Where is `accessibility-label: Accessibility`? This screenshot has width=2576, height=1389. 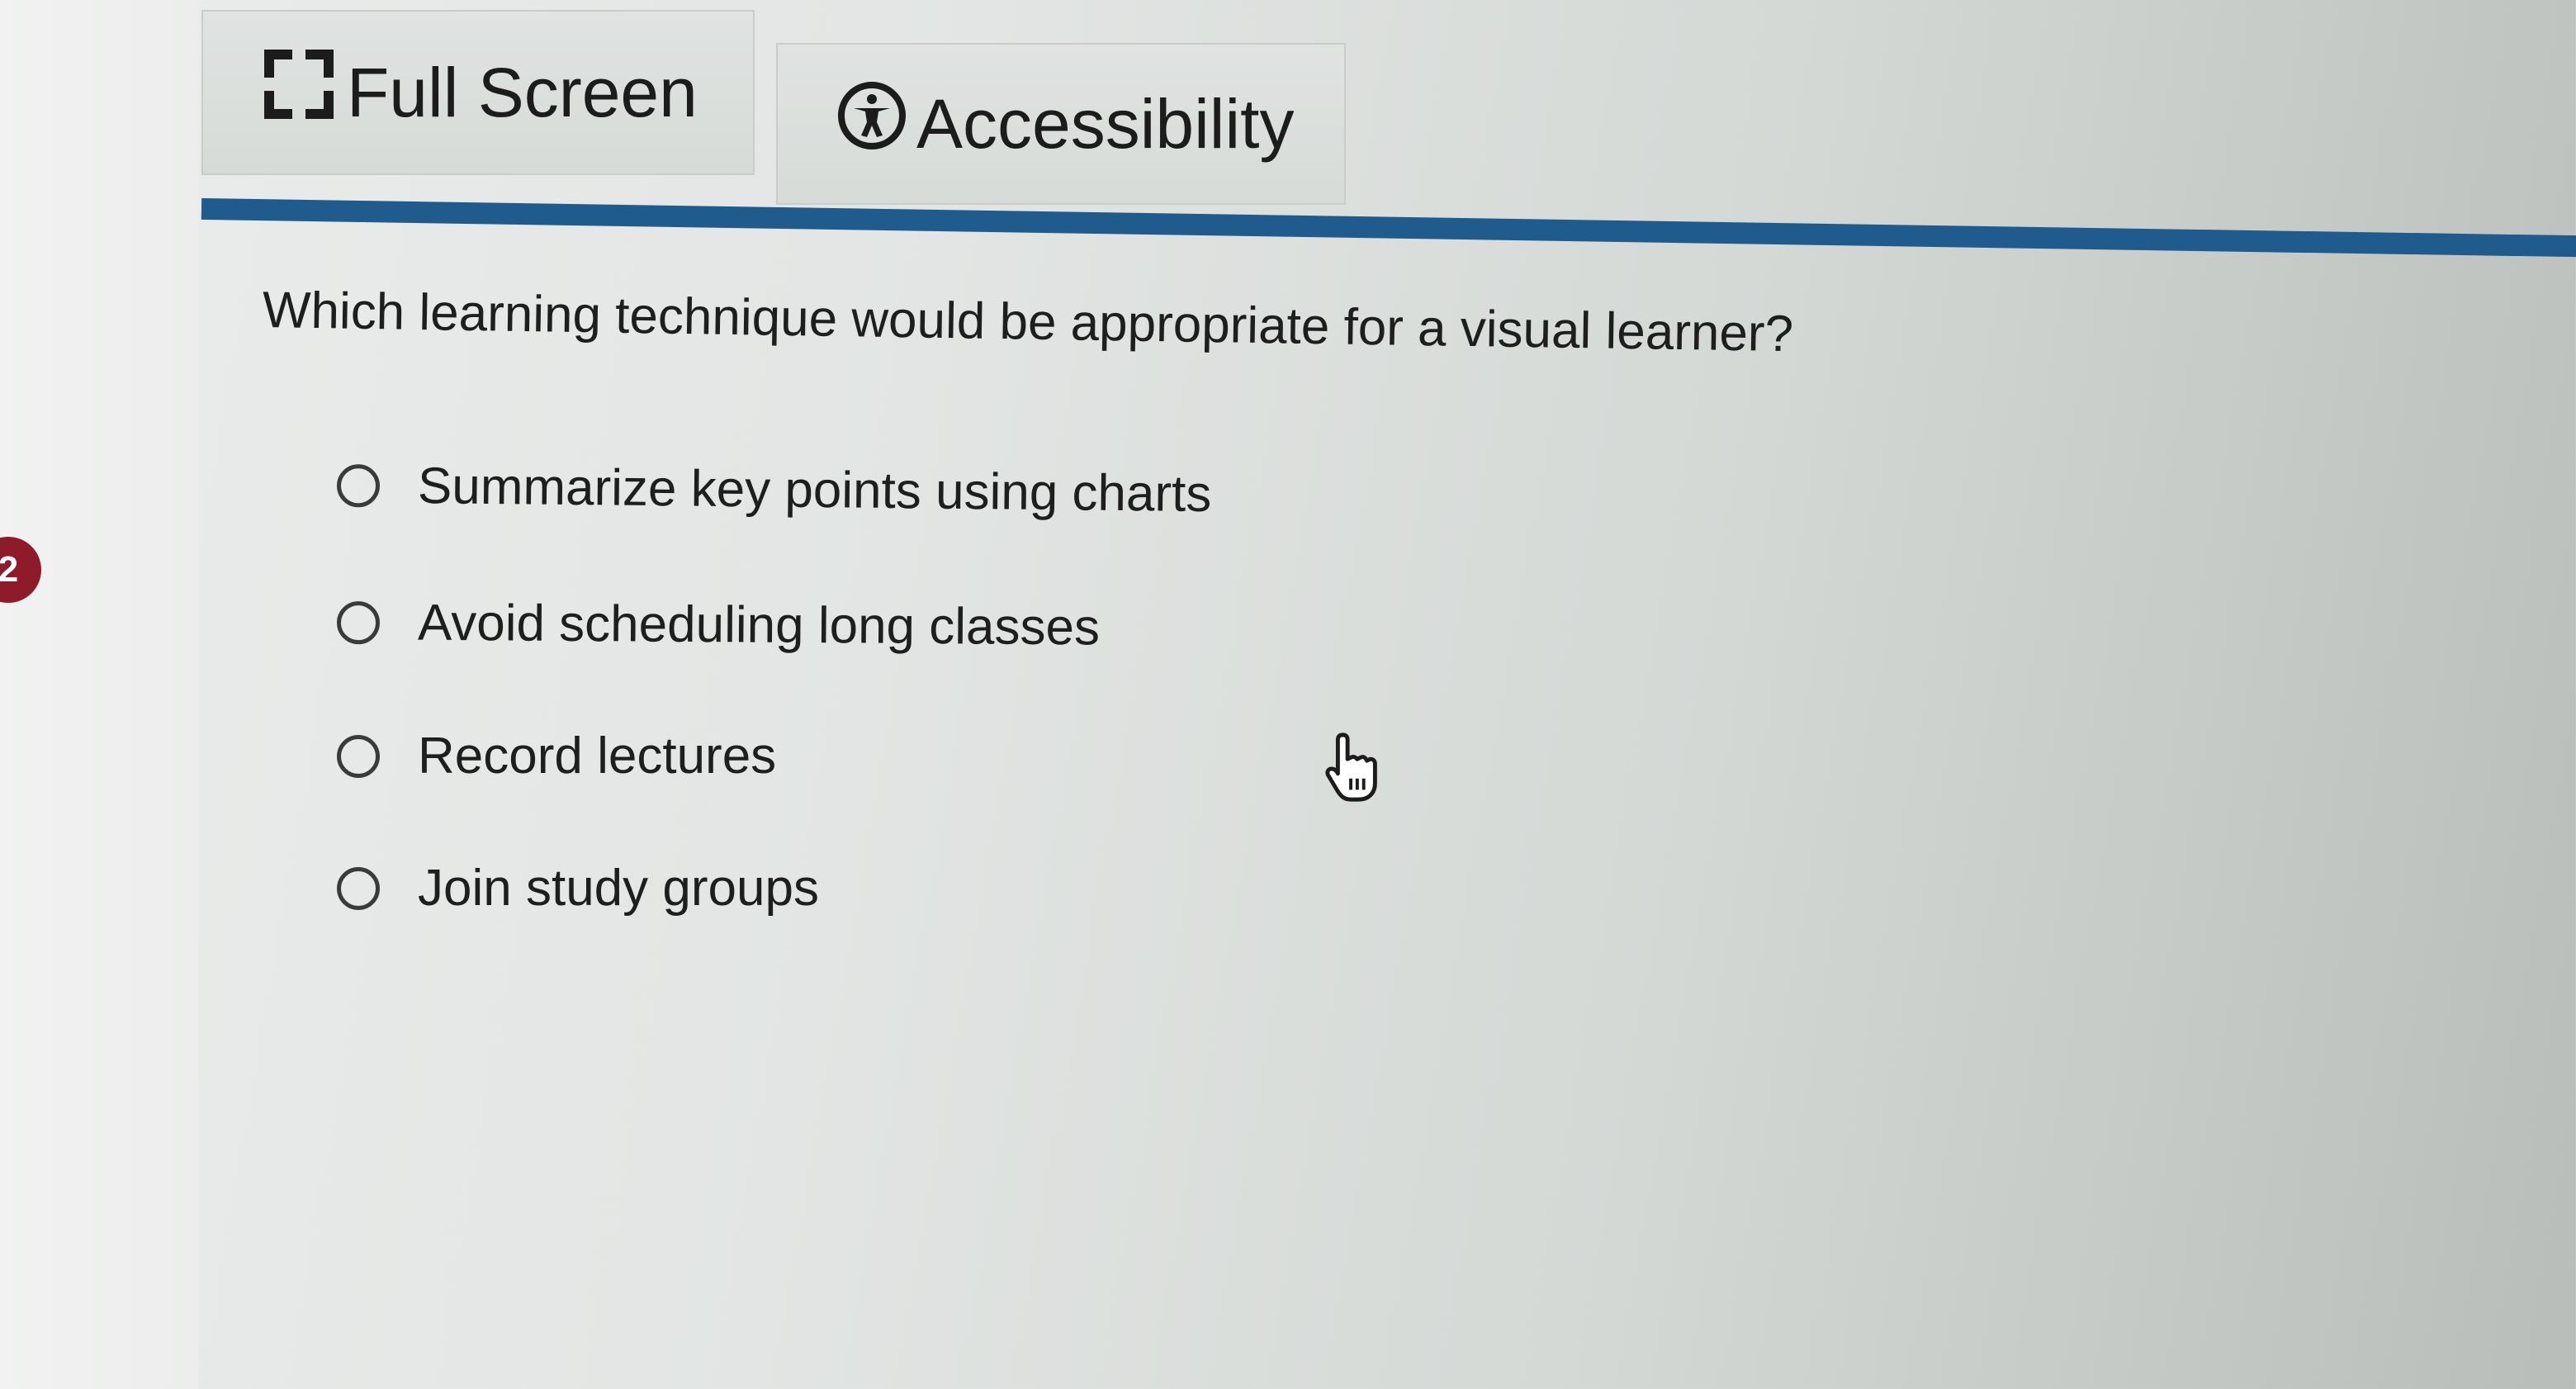 accessibility-label: Accessibility is located at coordinates (1105, 123).